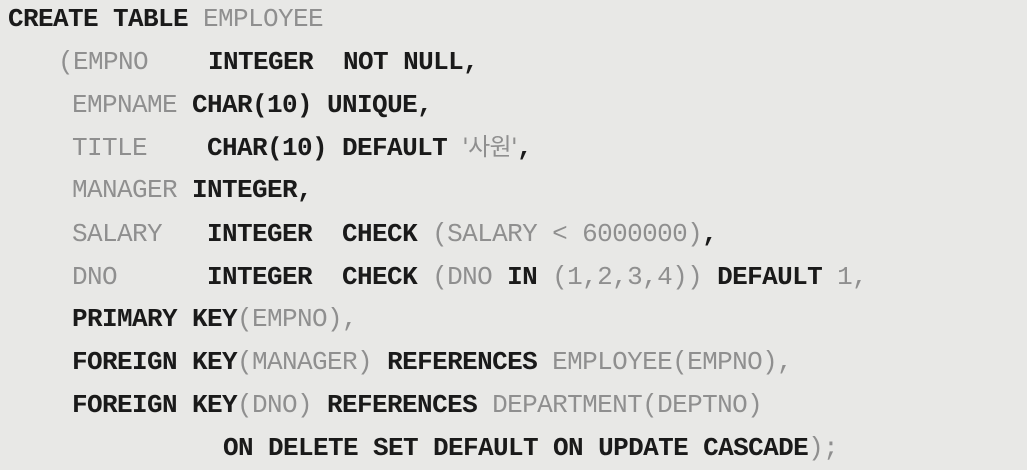 The width and height of the screenshot is (1027, 470). Describe the element at coordinates (132, 105) in the screenshot. I see `sql-identifier: EMPNAME` at that location.